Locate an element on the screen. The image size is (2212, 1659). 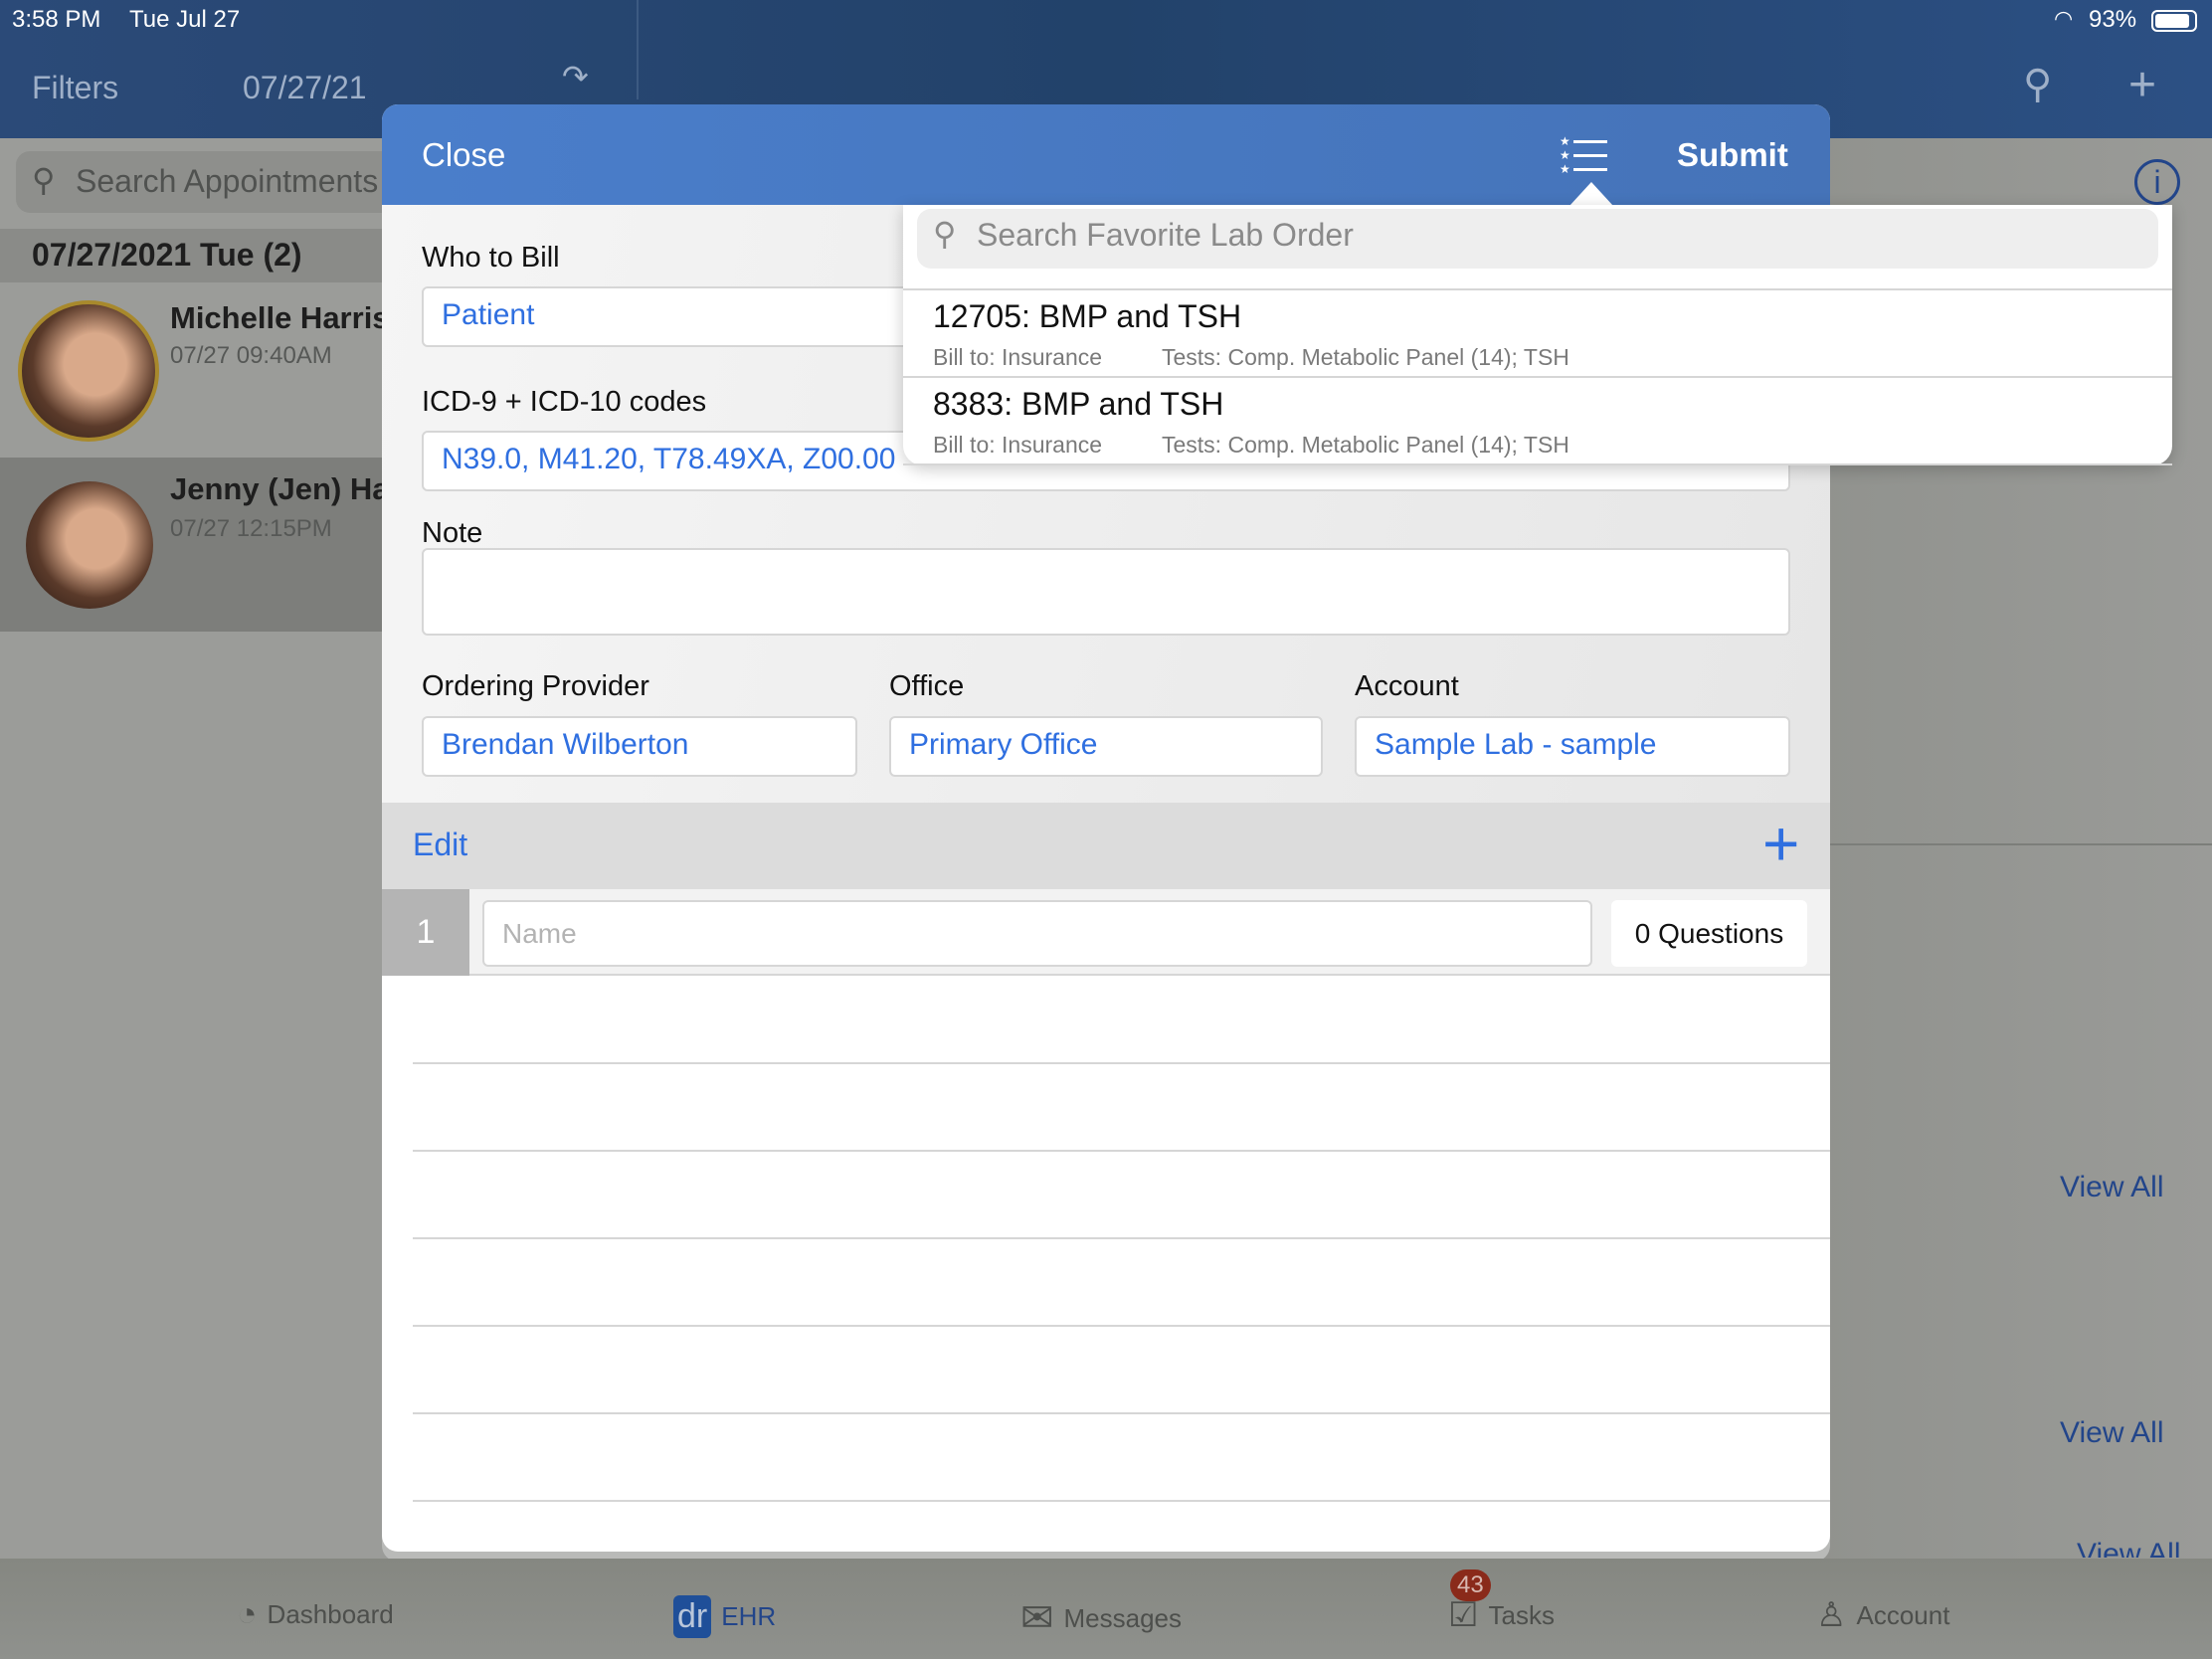
submit-button: Submit is located at coordinates (1732, 155).